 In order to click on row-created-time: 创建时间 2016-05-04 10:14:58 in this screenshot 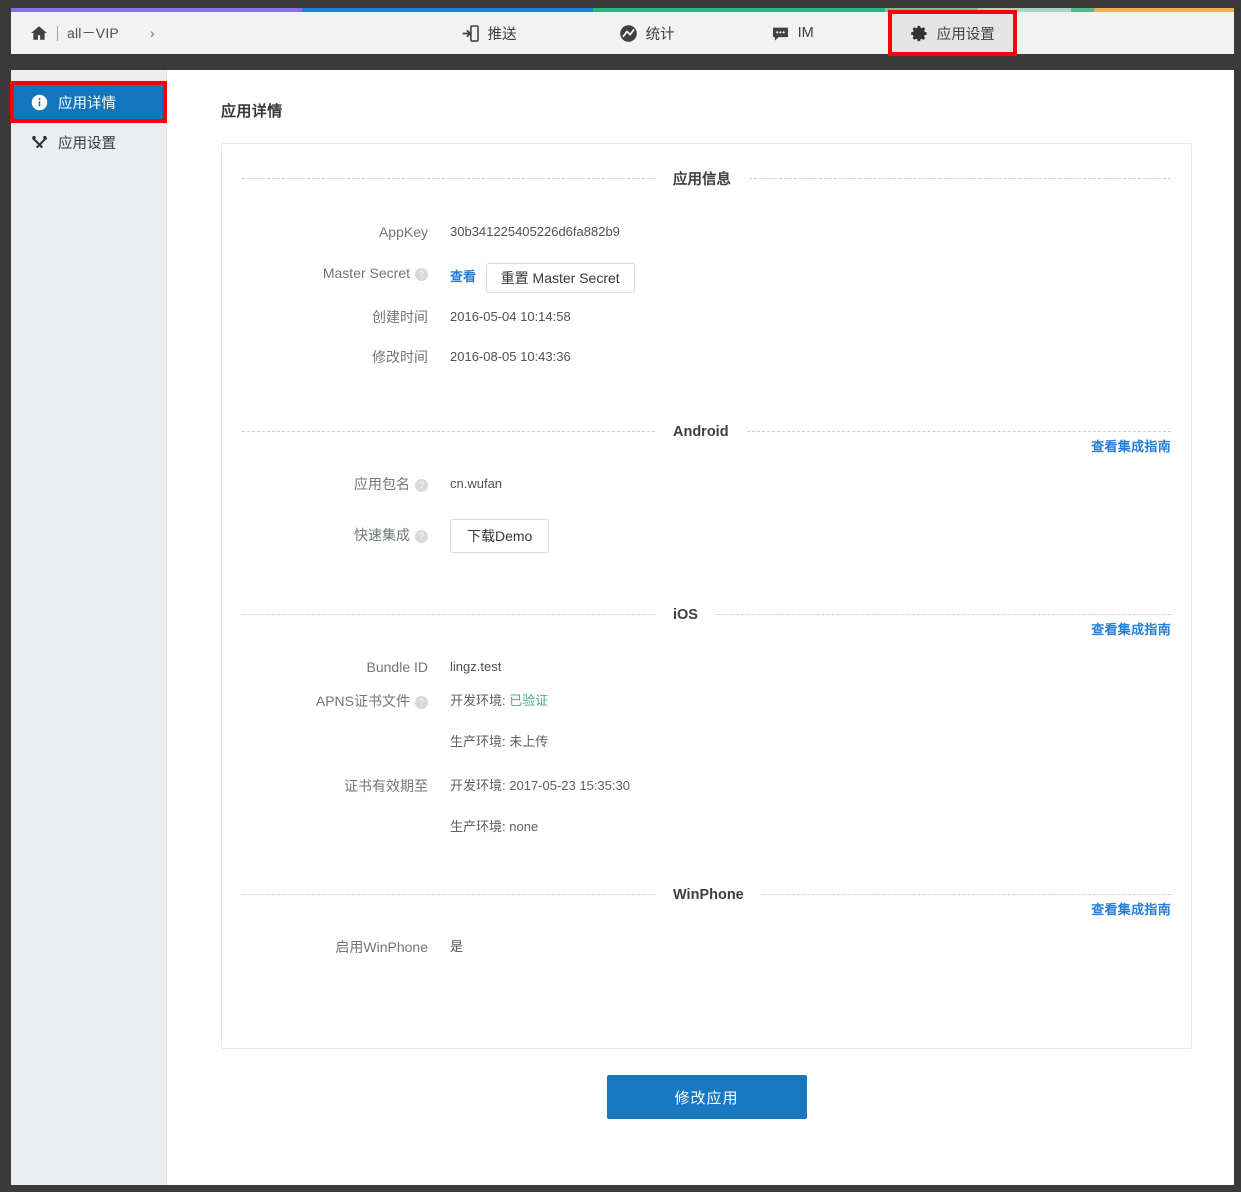, I will do `click(706, 317)`.